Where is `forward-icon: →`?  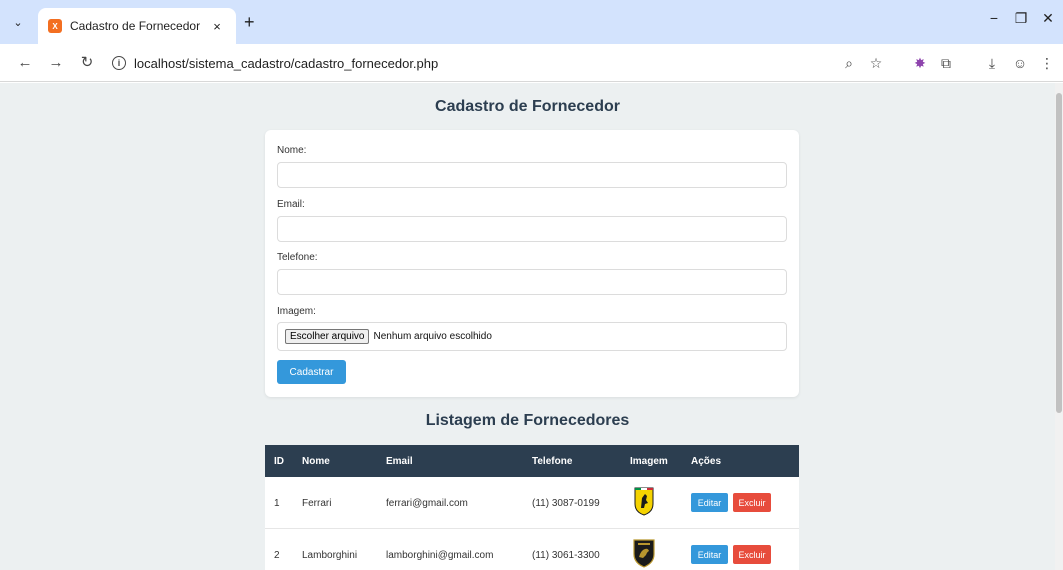 forward-icon: → is located at coordinates (56, 63).